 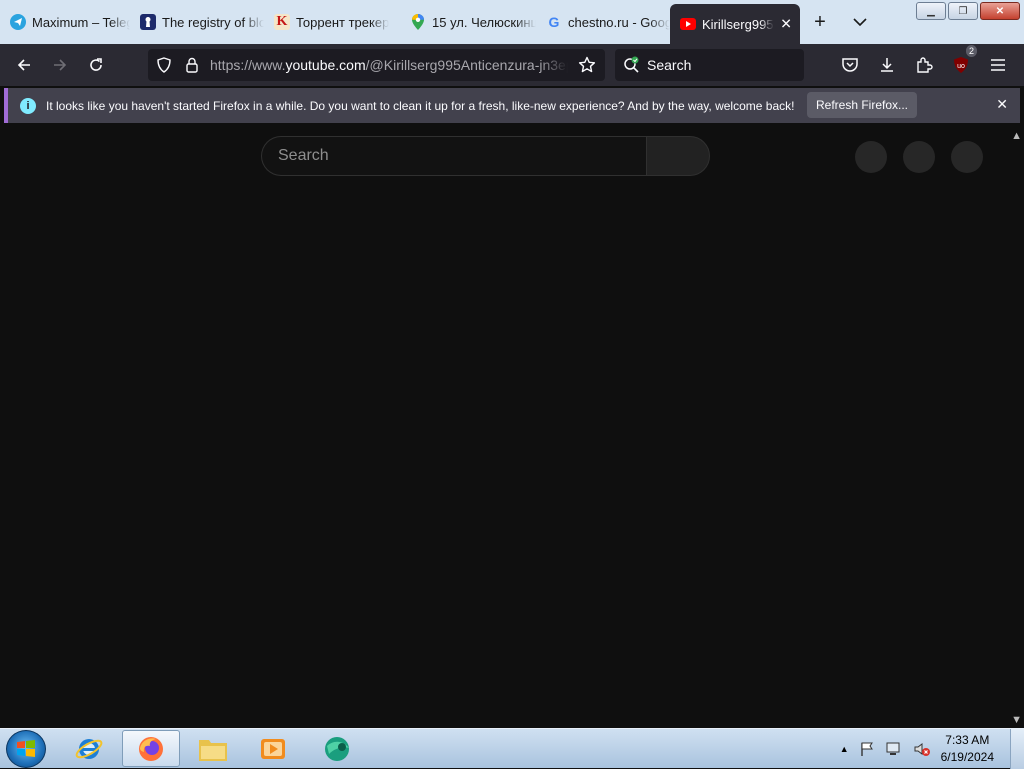 I want to click on bookmark-star-icon, so click(x=587, y=65).